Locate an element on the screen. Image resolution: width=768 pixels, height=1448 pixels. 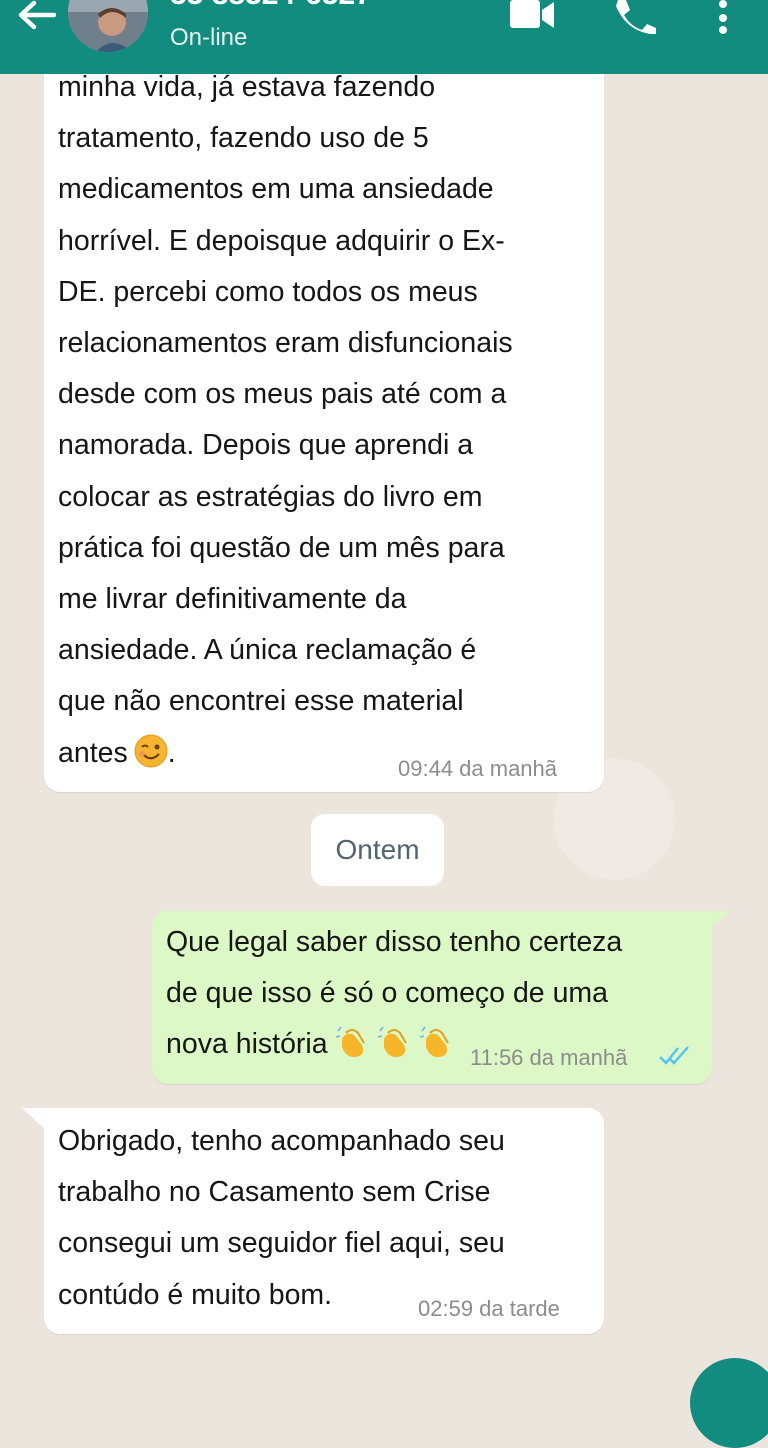
floating-action-button is located at coordinates (729, 1403).